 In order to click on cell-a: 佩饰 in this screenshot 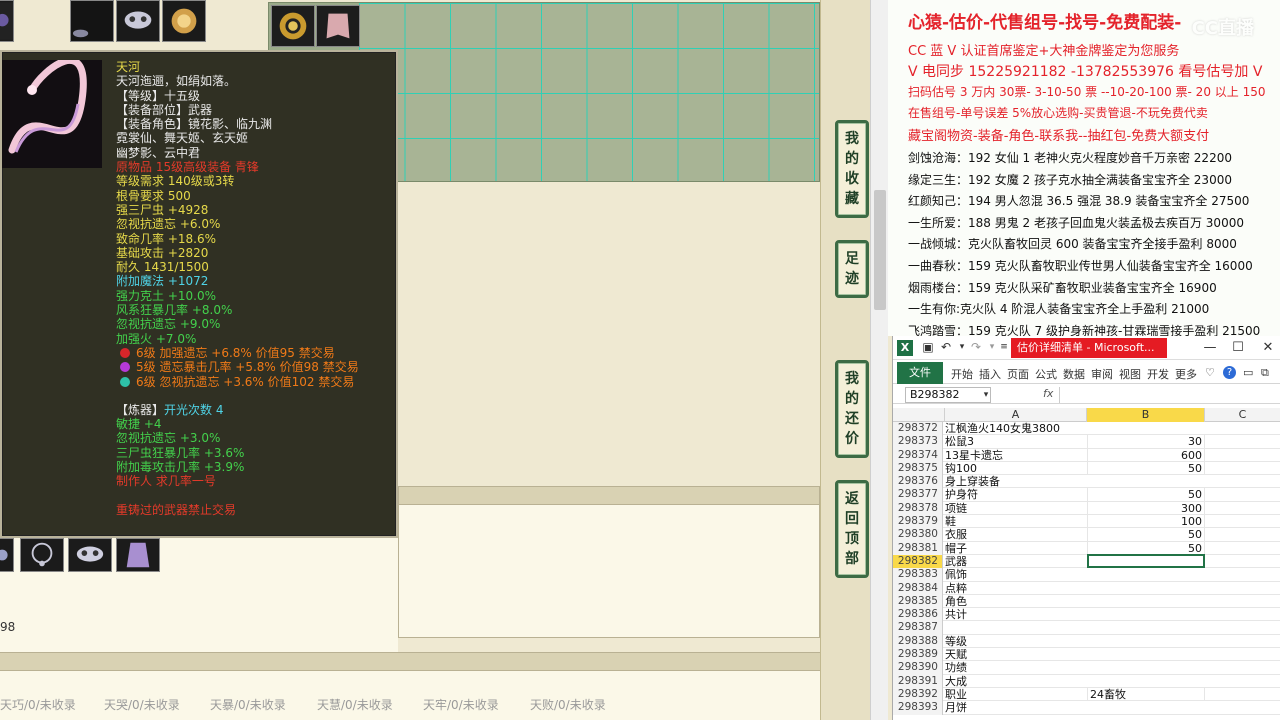, I will do `click(1016, 574)`.